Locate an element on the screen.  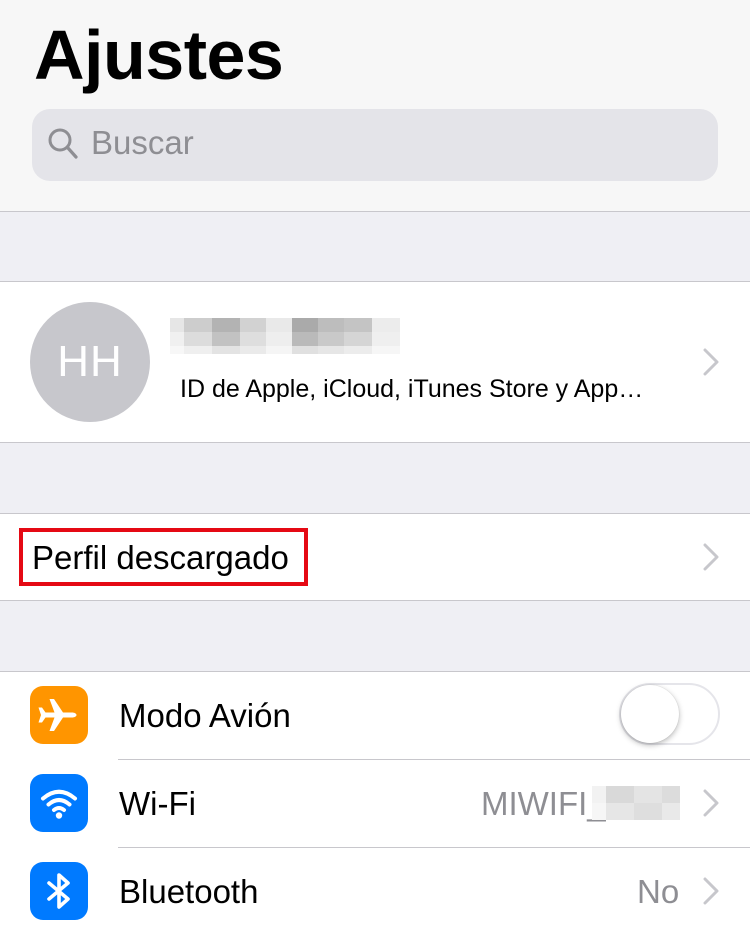
page-title: Ajustes is located at coordinates (159, 55).